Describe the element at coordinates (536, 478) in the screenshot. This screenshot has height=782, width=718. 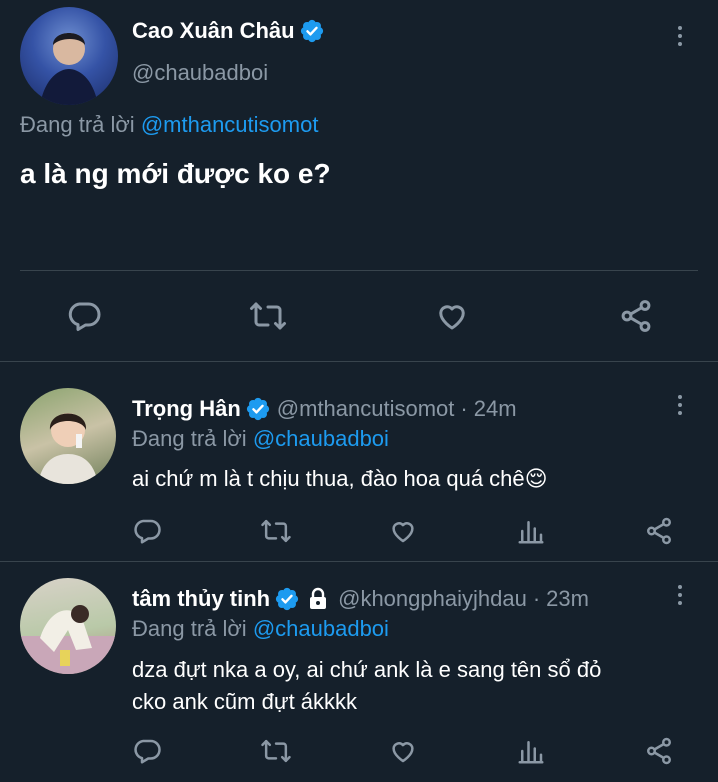
I see `relieved-face-emoji: 😌` at that location.